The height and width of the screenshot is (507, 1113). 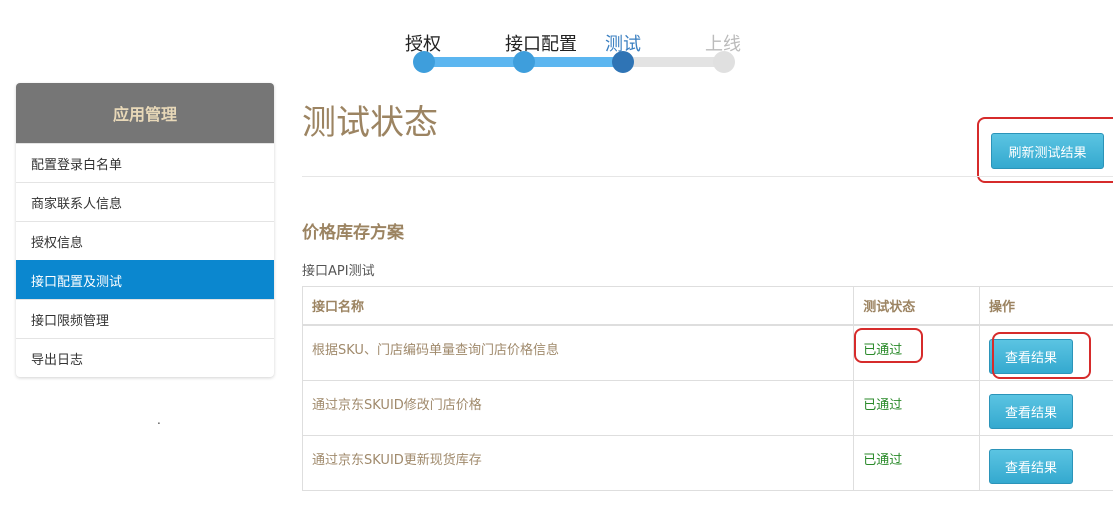 I want to click on stray-mark: ., so click(x=159, y=420).